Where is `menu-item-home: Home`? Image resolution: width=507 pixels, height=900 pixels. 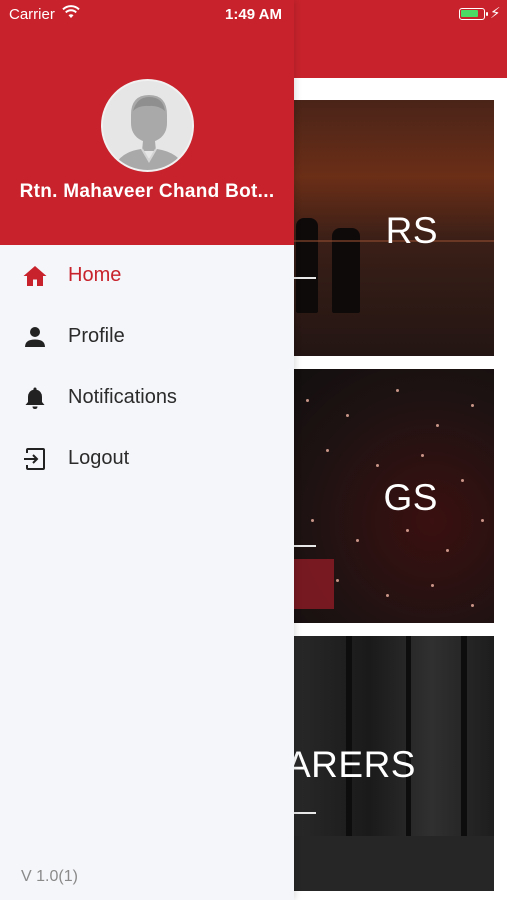 menu-item-home: Home is located at coordinates (147, 275).